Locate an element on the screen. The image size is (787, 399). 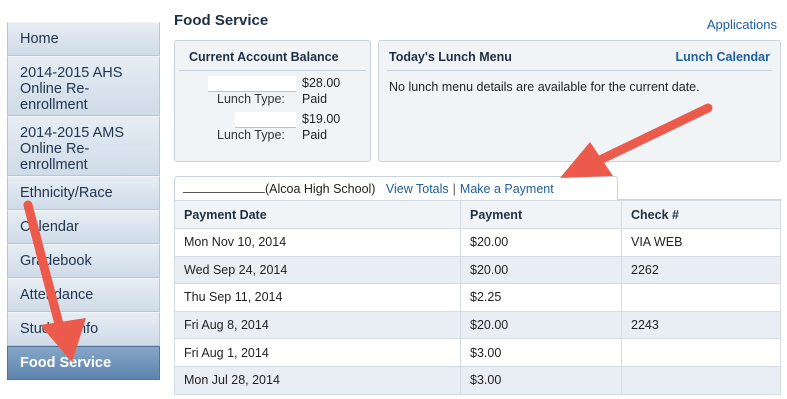
payment-date-cell: Wed Sep 24, 2014 is located at coordinates (317, 270).